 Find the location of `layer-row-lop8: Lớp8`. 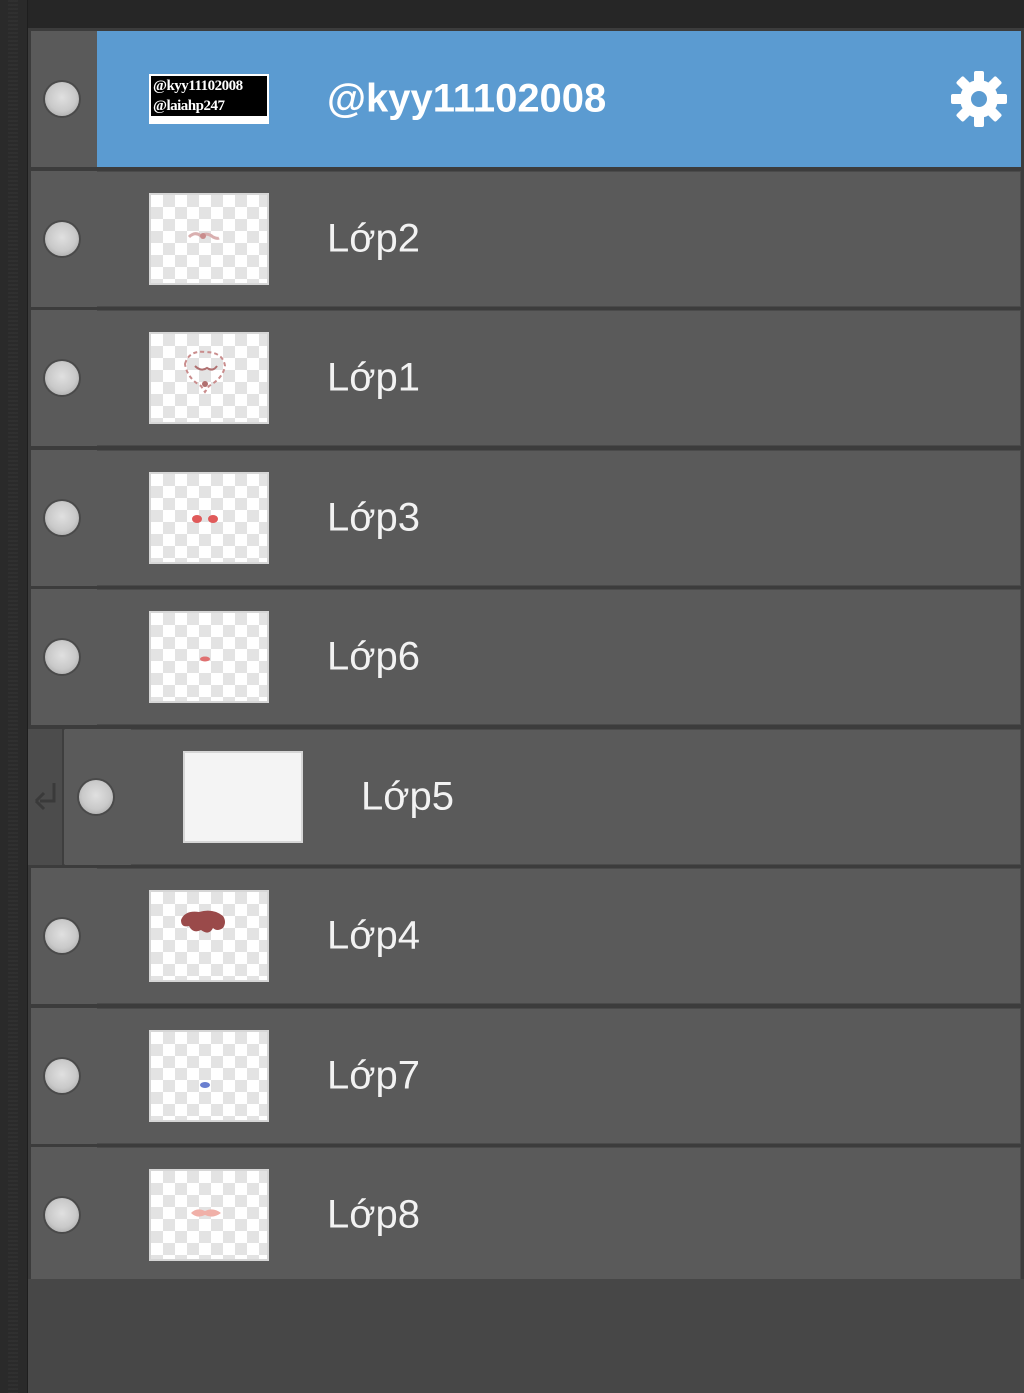

layer-row-lop8: Lớp8 is located at coordinates (526, 1215).